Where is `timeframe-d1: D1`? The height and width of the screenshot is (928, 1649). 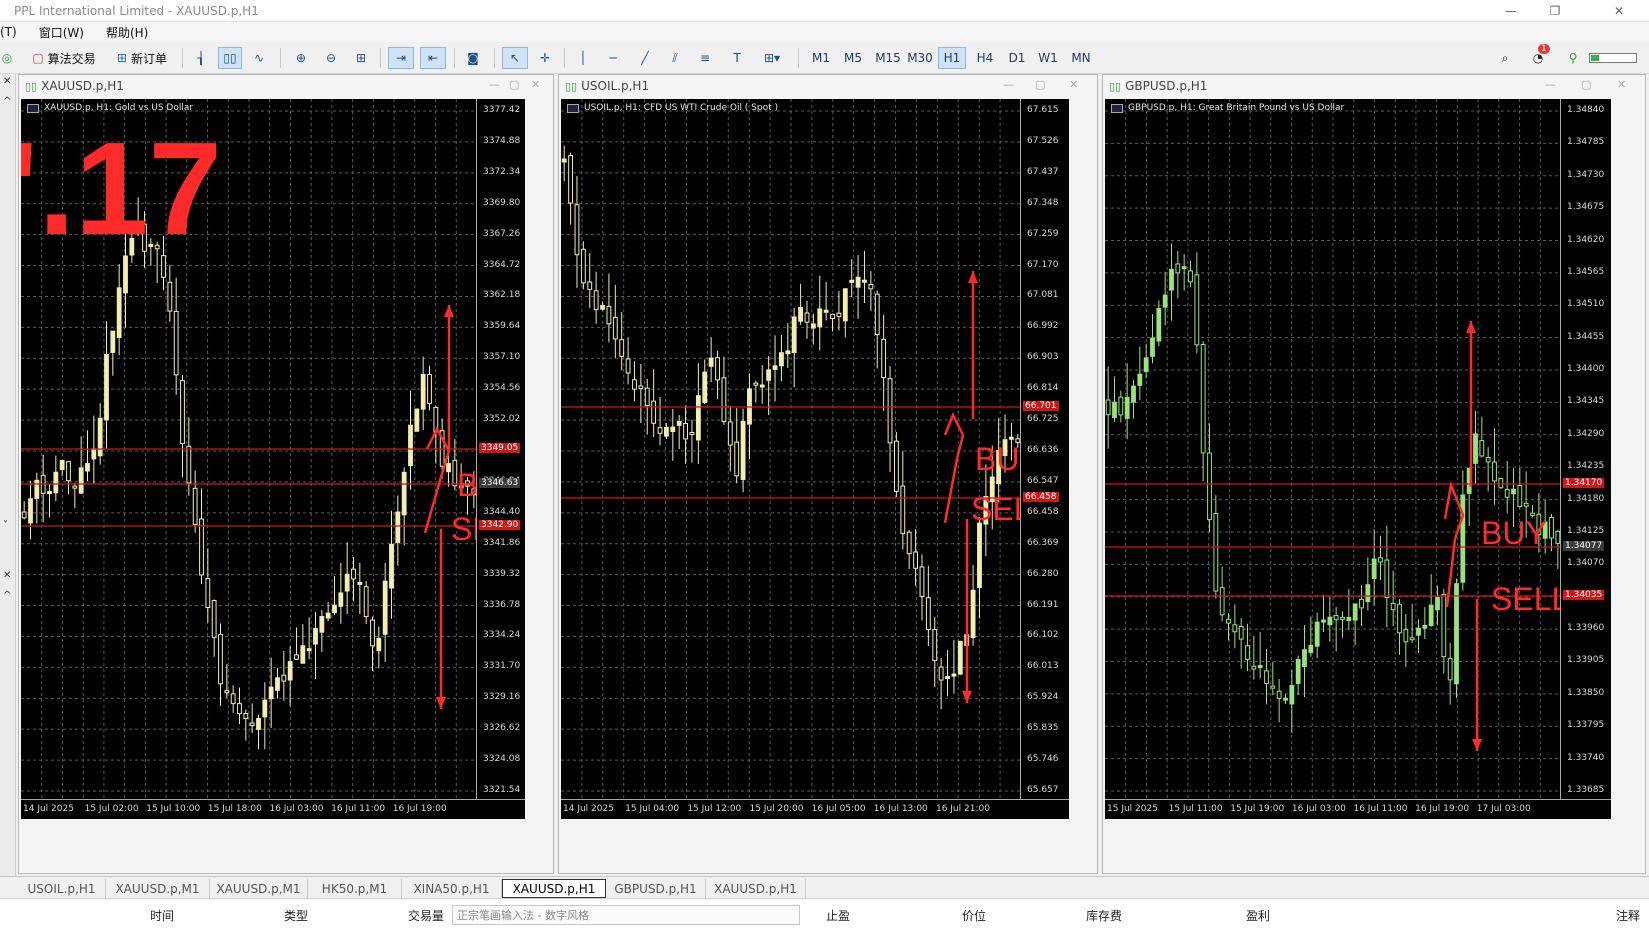 timeframe-d1: D1 is located at coordinates (1017, 58).